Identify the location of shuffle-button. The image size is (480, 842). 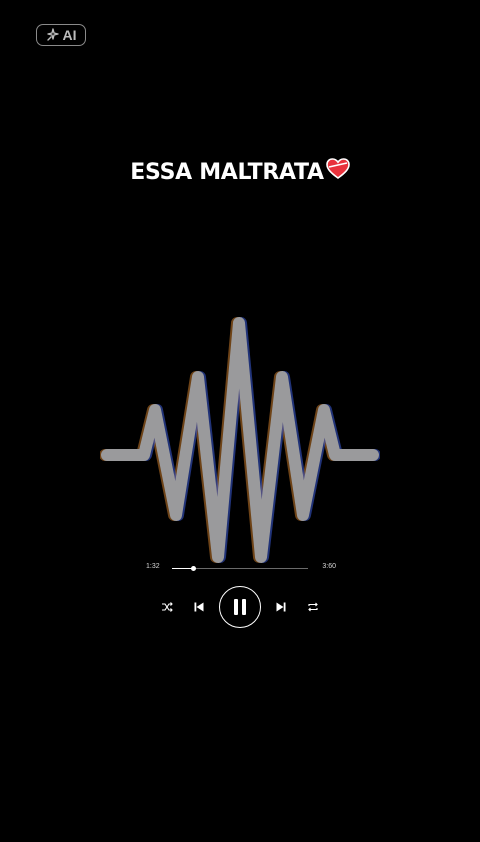
(167, 607).